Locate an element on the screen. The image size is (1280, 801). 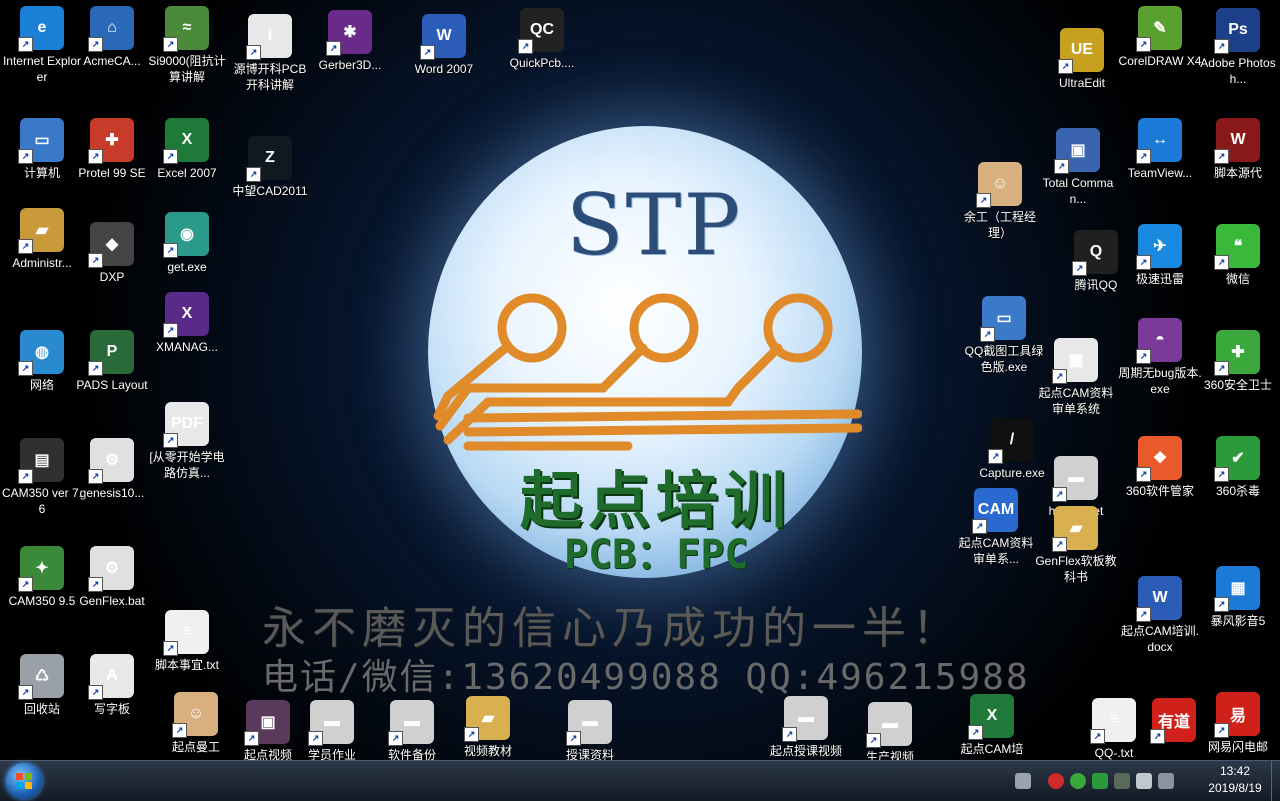
app-icon: X ↗ is located at coordinates (991, 717).